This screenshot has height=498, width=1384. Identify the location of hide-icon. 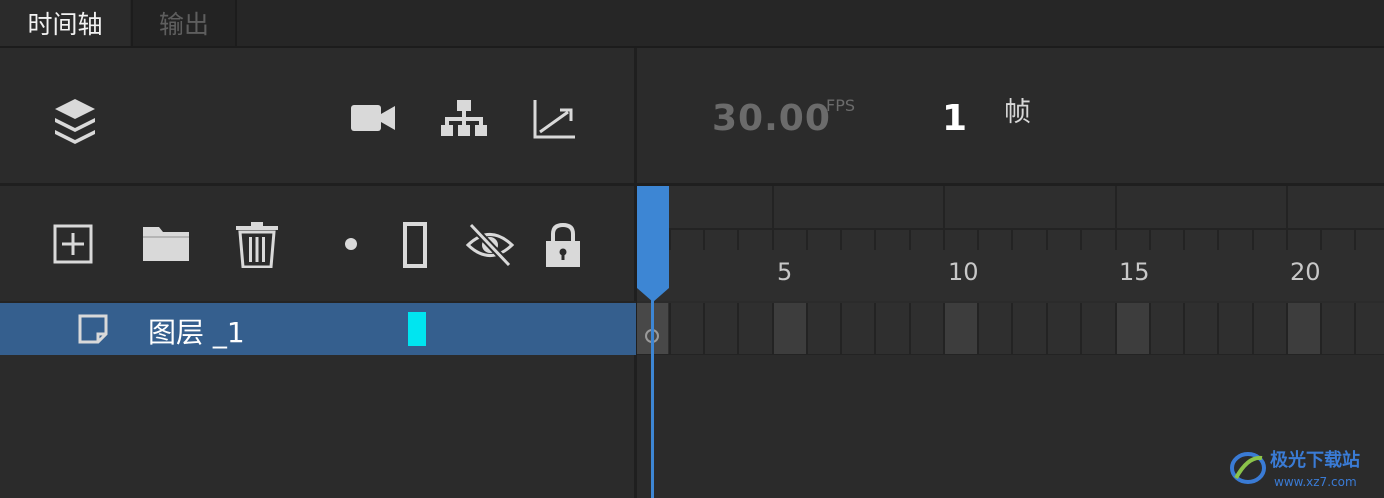
(490, 245).